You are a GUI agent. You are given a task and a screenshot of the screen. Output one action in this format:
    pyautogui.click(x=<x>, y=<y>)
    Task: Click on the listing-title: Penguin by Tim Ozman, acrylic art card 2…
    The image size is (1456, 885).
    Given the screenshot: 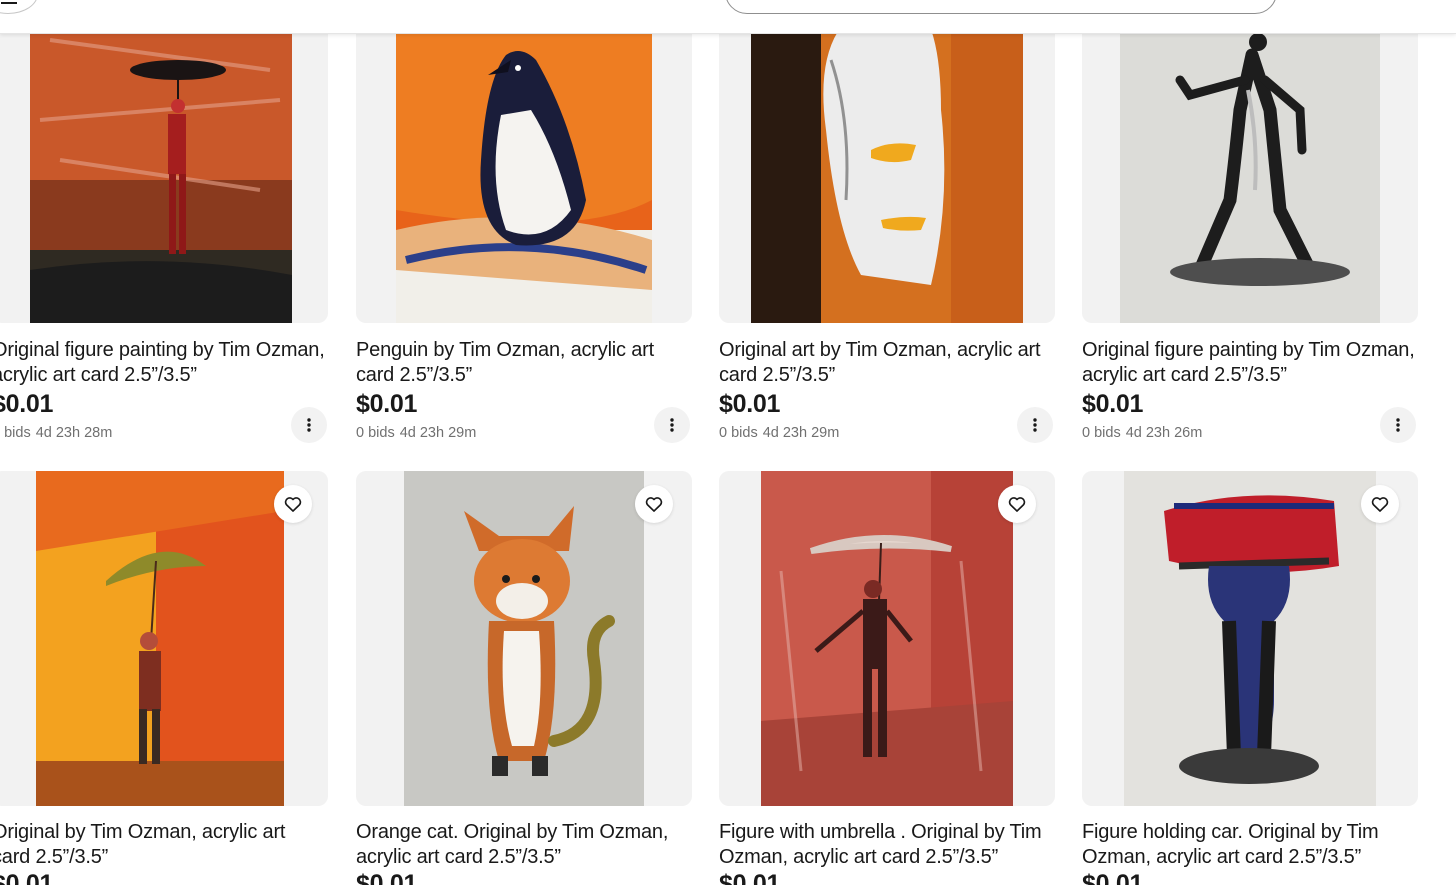 What is the action you would take?
    pyautogui.click(x=524, y=362)
    